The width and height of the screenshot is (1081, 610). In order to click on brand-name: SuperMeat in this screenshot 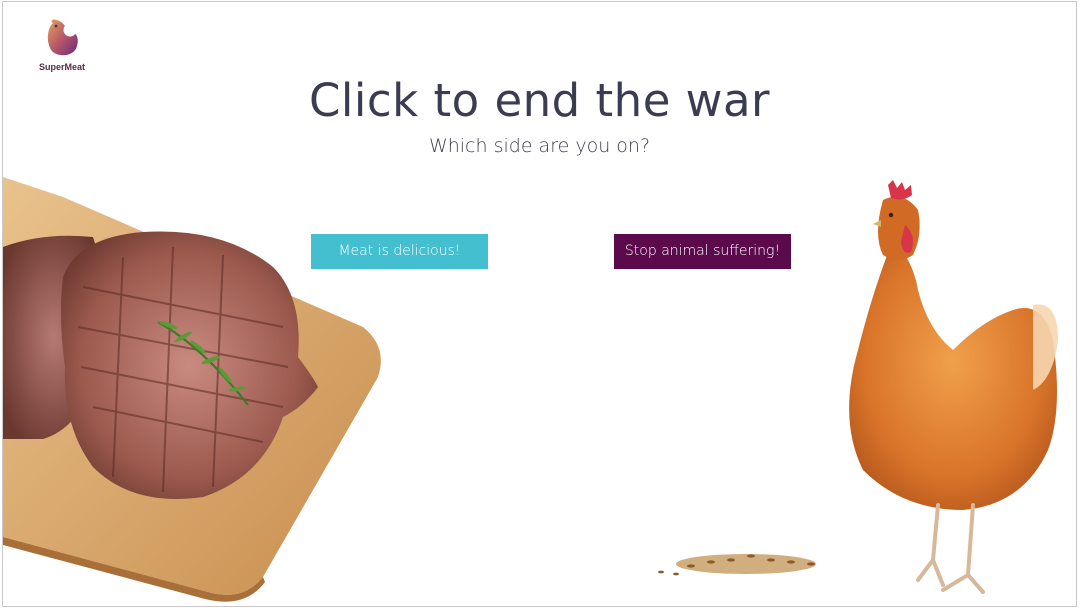, I will do `click(61, 67)`.